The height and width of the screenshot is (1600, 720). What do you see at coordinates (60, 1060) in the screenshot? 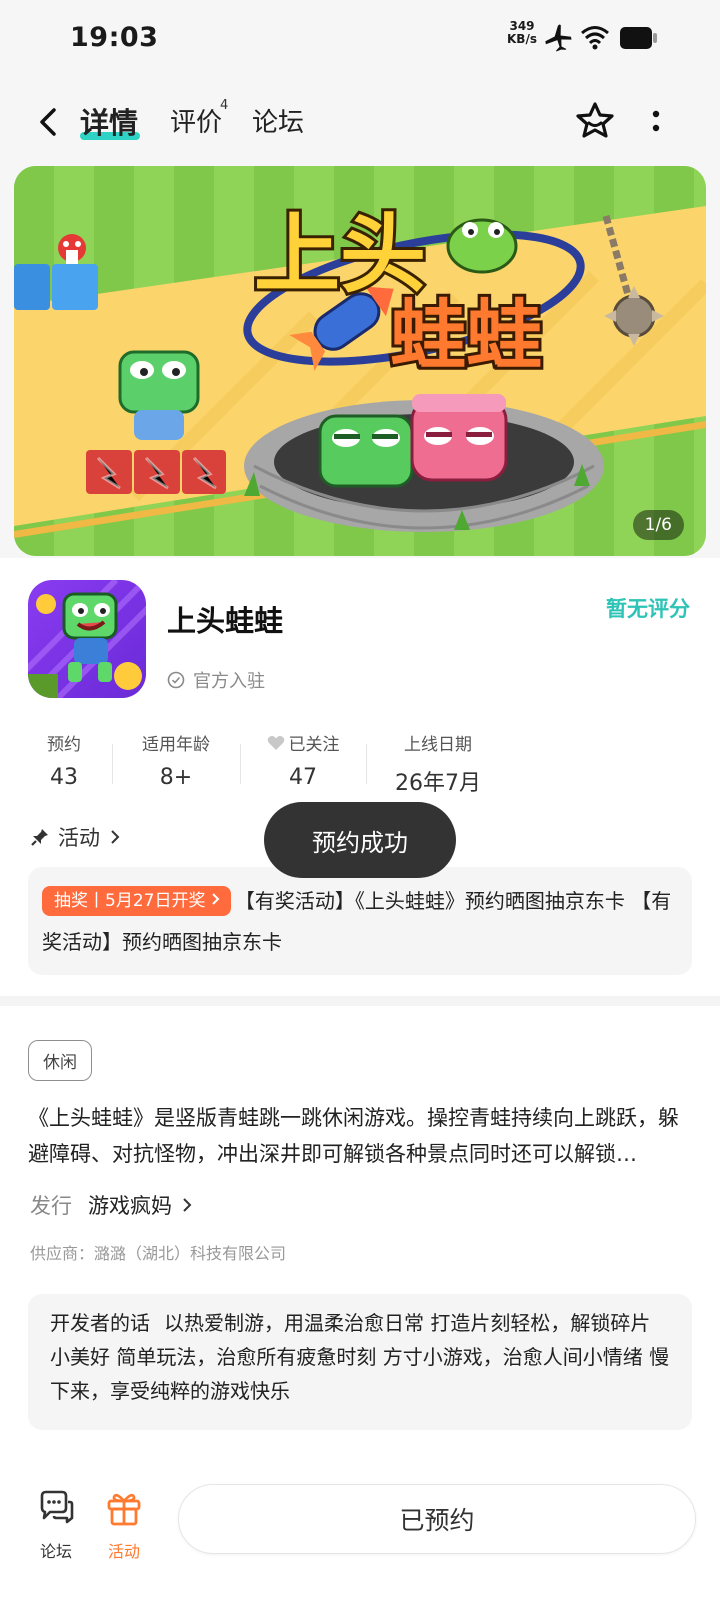
I see `genre-tag: 休闲` at bounding box center [60, 1060].